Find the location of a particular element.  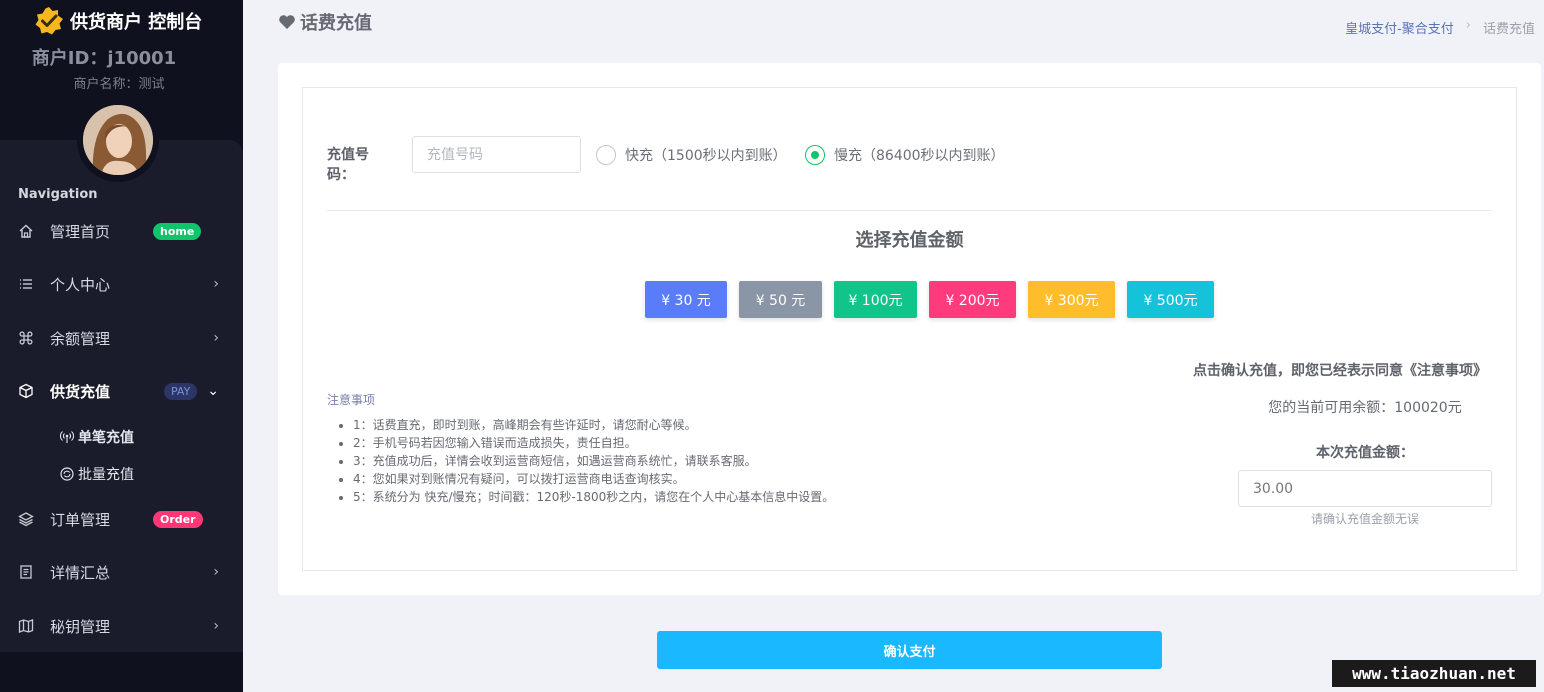

sidebar-subitem-batch: 批量充值 is located at coordinates (97, 474).